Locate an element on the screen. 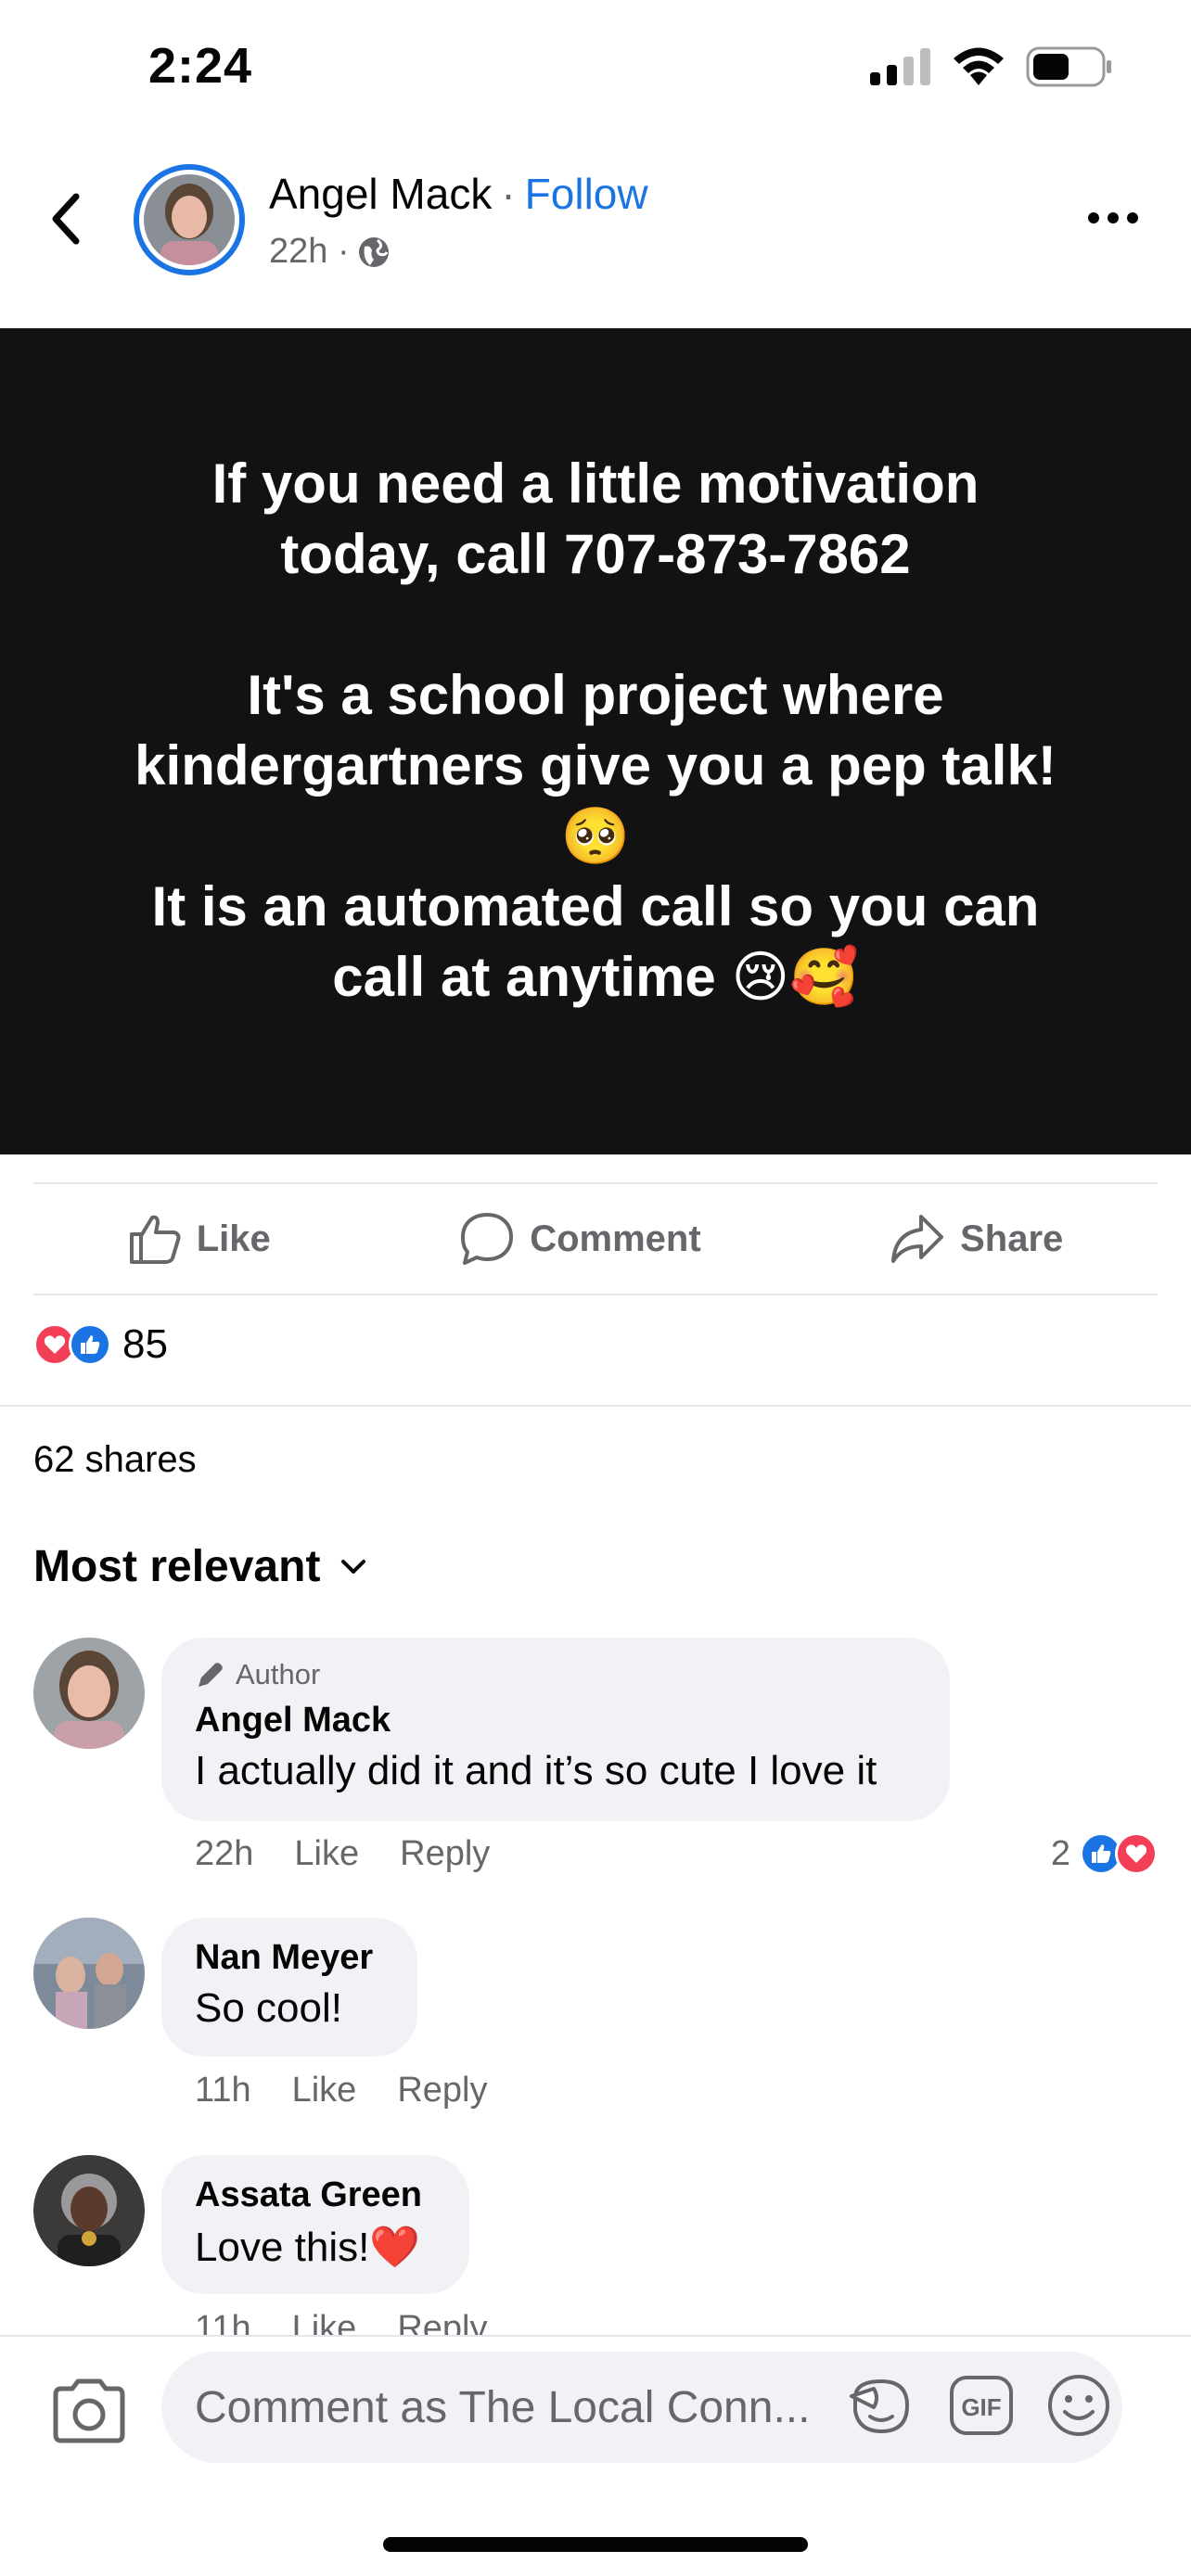 The image size is (1191, 2576). reaction-summary: 85 is located at coordinates (100, 1344).